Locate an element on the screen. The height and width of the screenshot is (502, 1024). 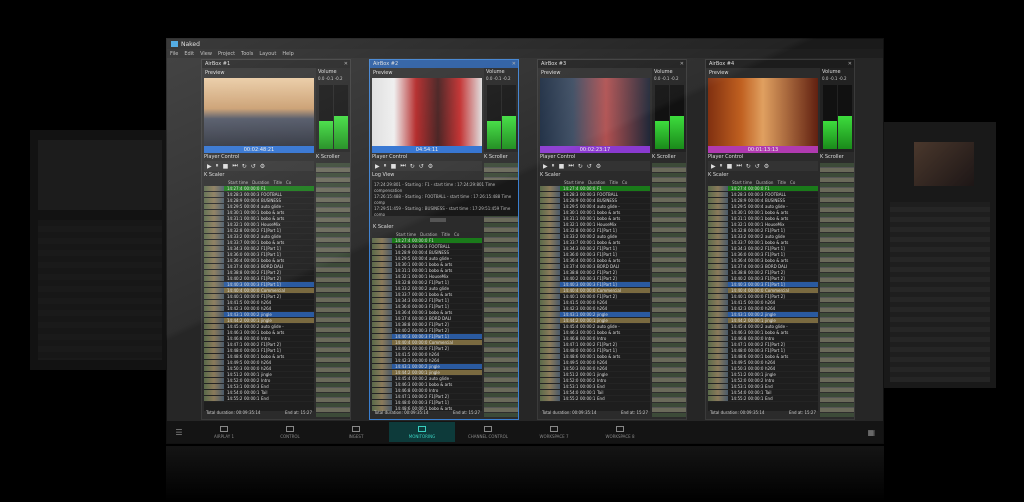
row-title: Tail is located at coordinates (264, 392).